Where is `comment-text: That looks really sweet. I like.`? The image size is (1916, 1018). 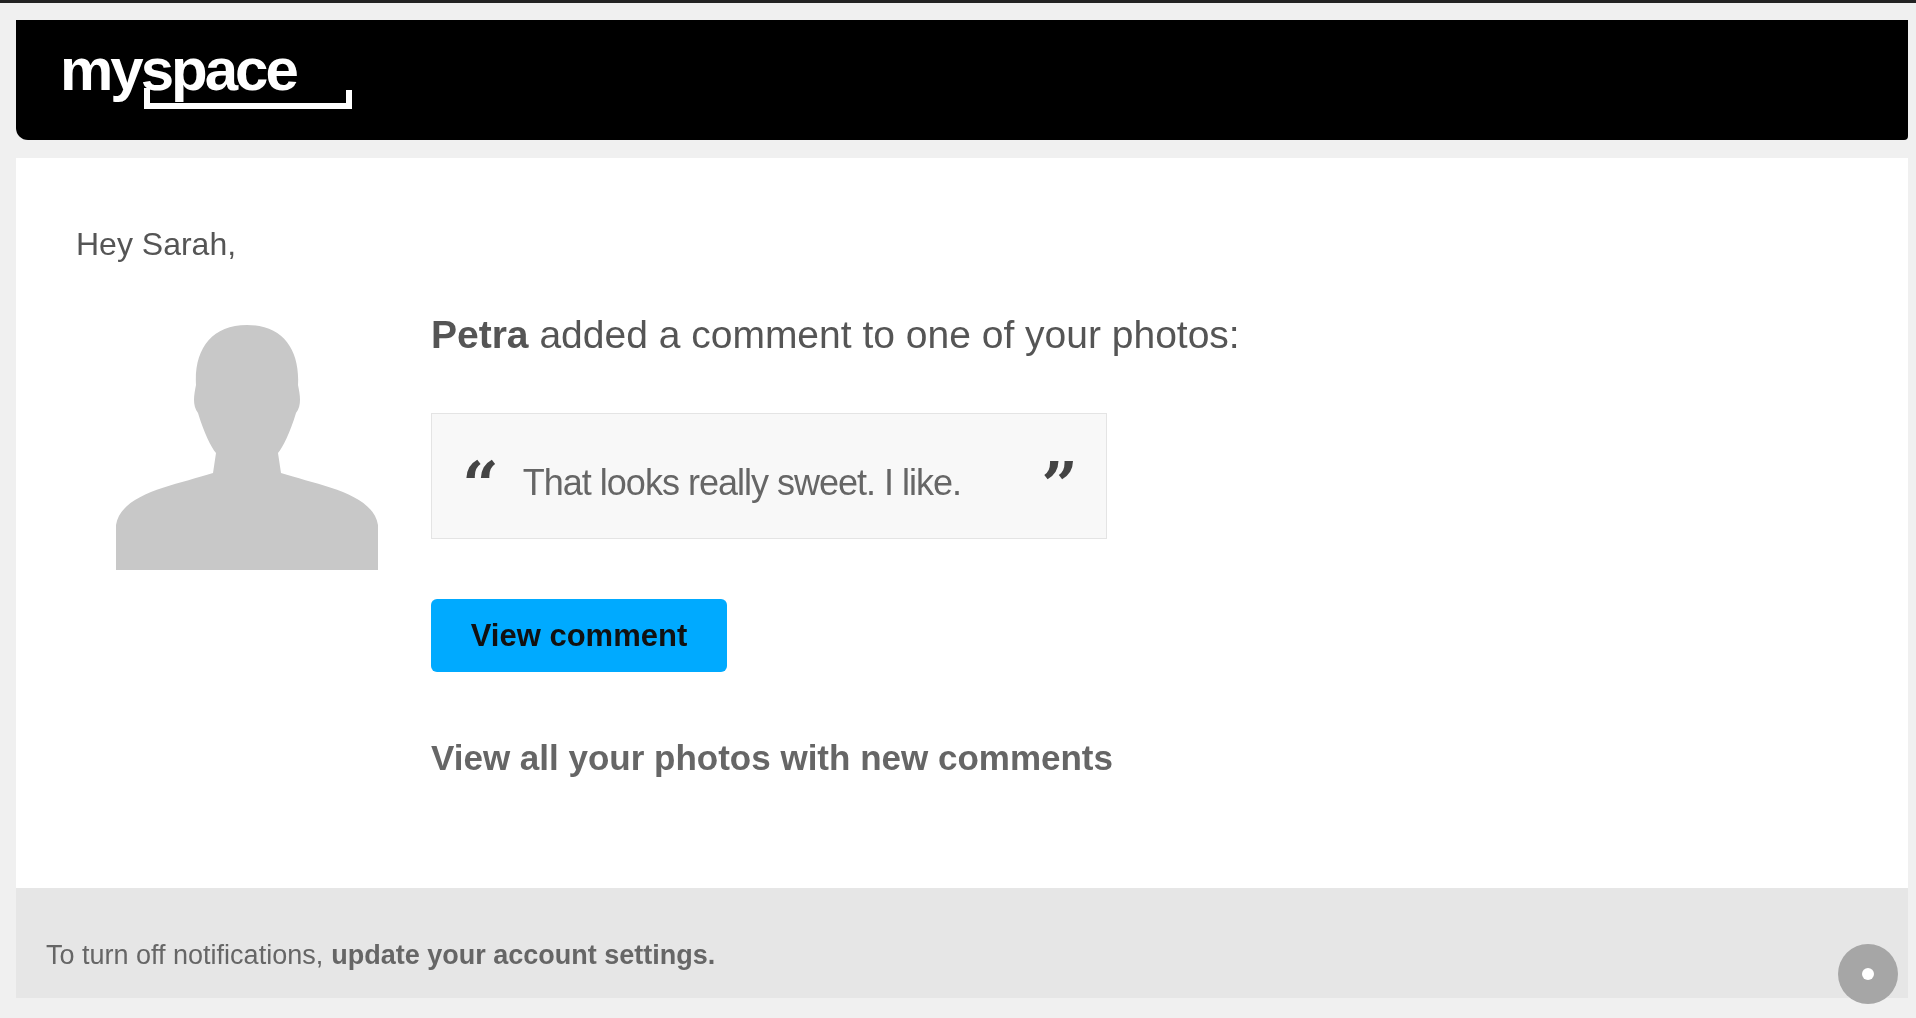 comment-text: That looks really sweet. I like. is located at coordinates (742, 483).